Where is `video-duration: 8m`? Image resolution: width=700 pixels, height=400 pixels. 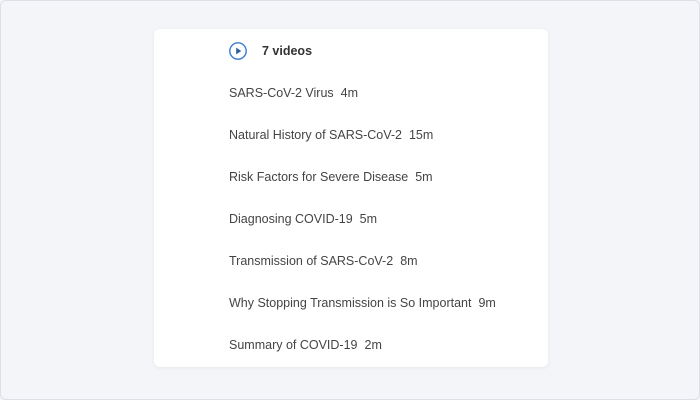 video-duration: 8m is located at coordinates (409, 261).